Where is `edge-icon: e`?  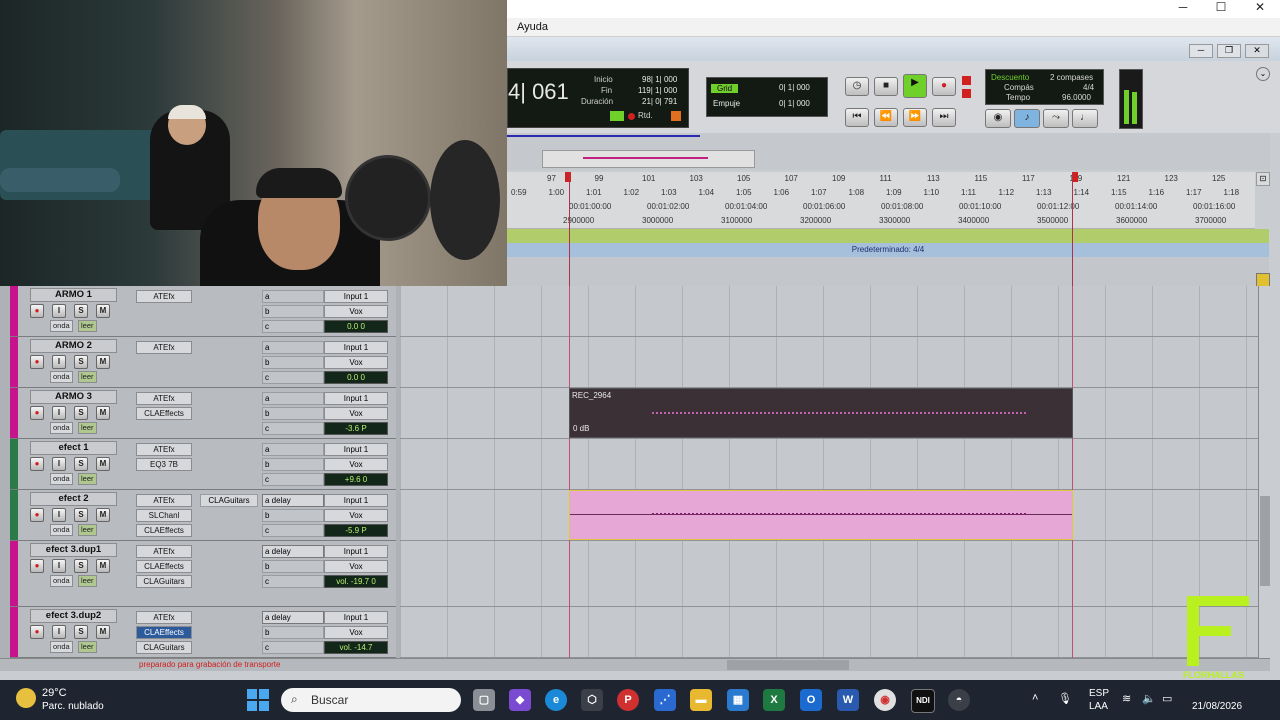
edge-icon: e is located at coordinates (556, 700).